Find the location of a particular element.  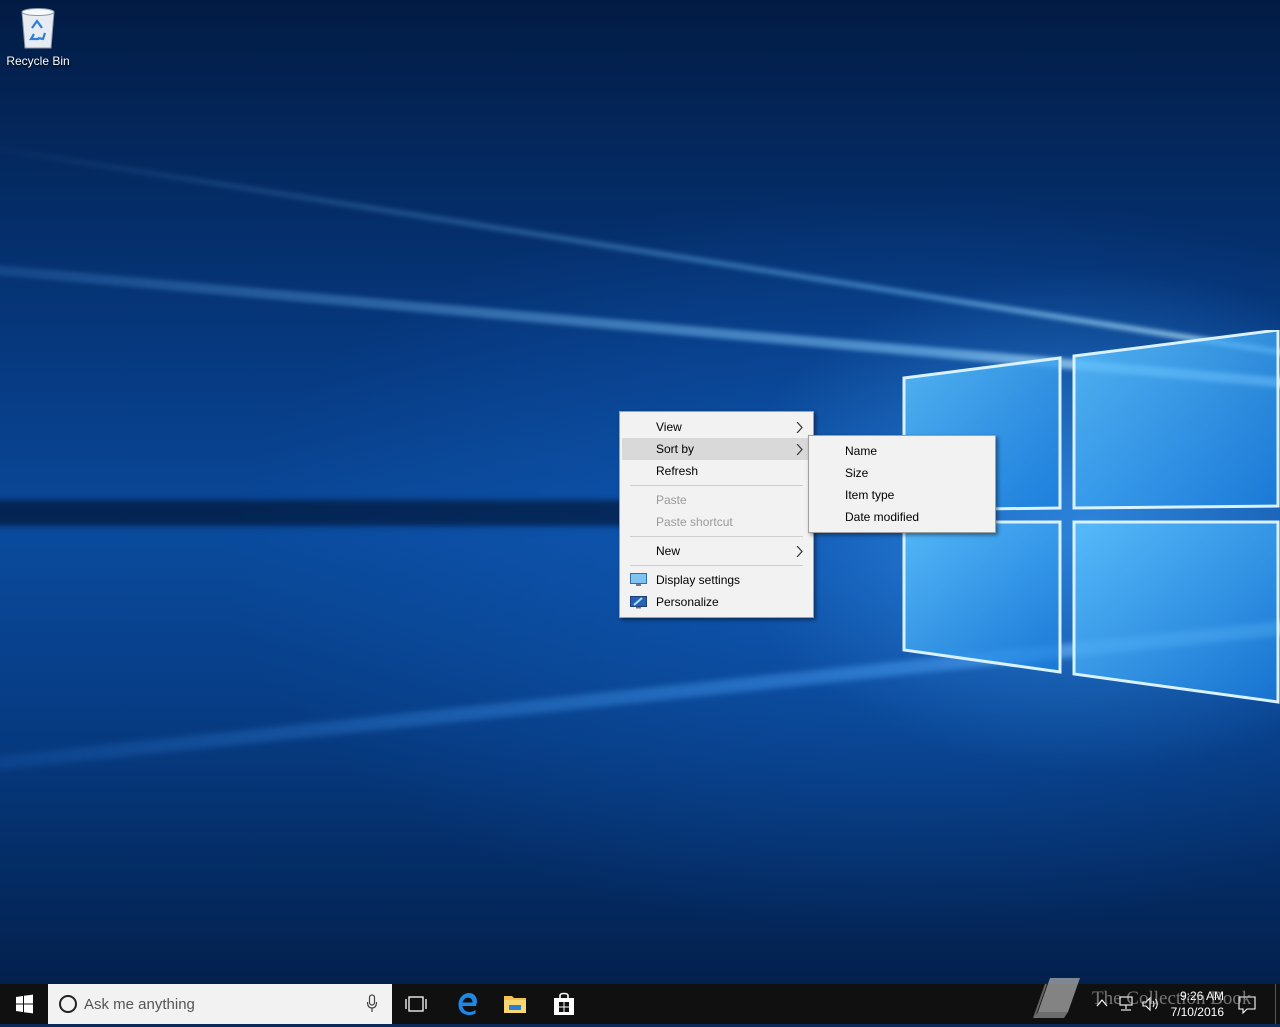

desktop-icon-recycle-bin: Recycle Bin is located at coordinates (38, 41).